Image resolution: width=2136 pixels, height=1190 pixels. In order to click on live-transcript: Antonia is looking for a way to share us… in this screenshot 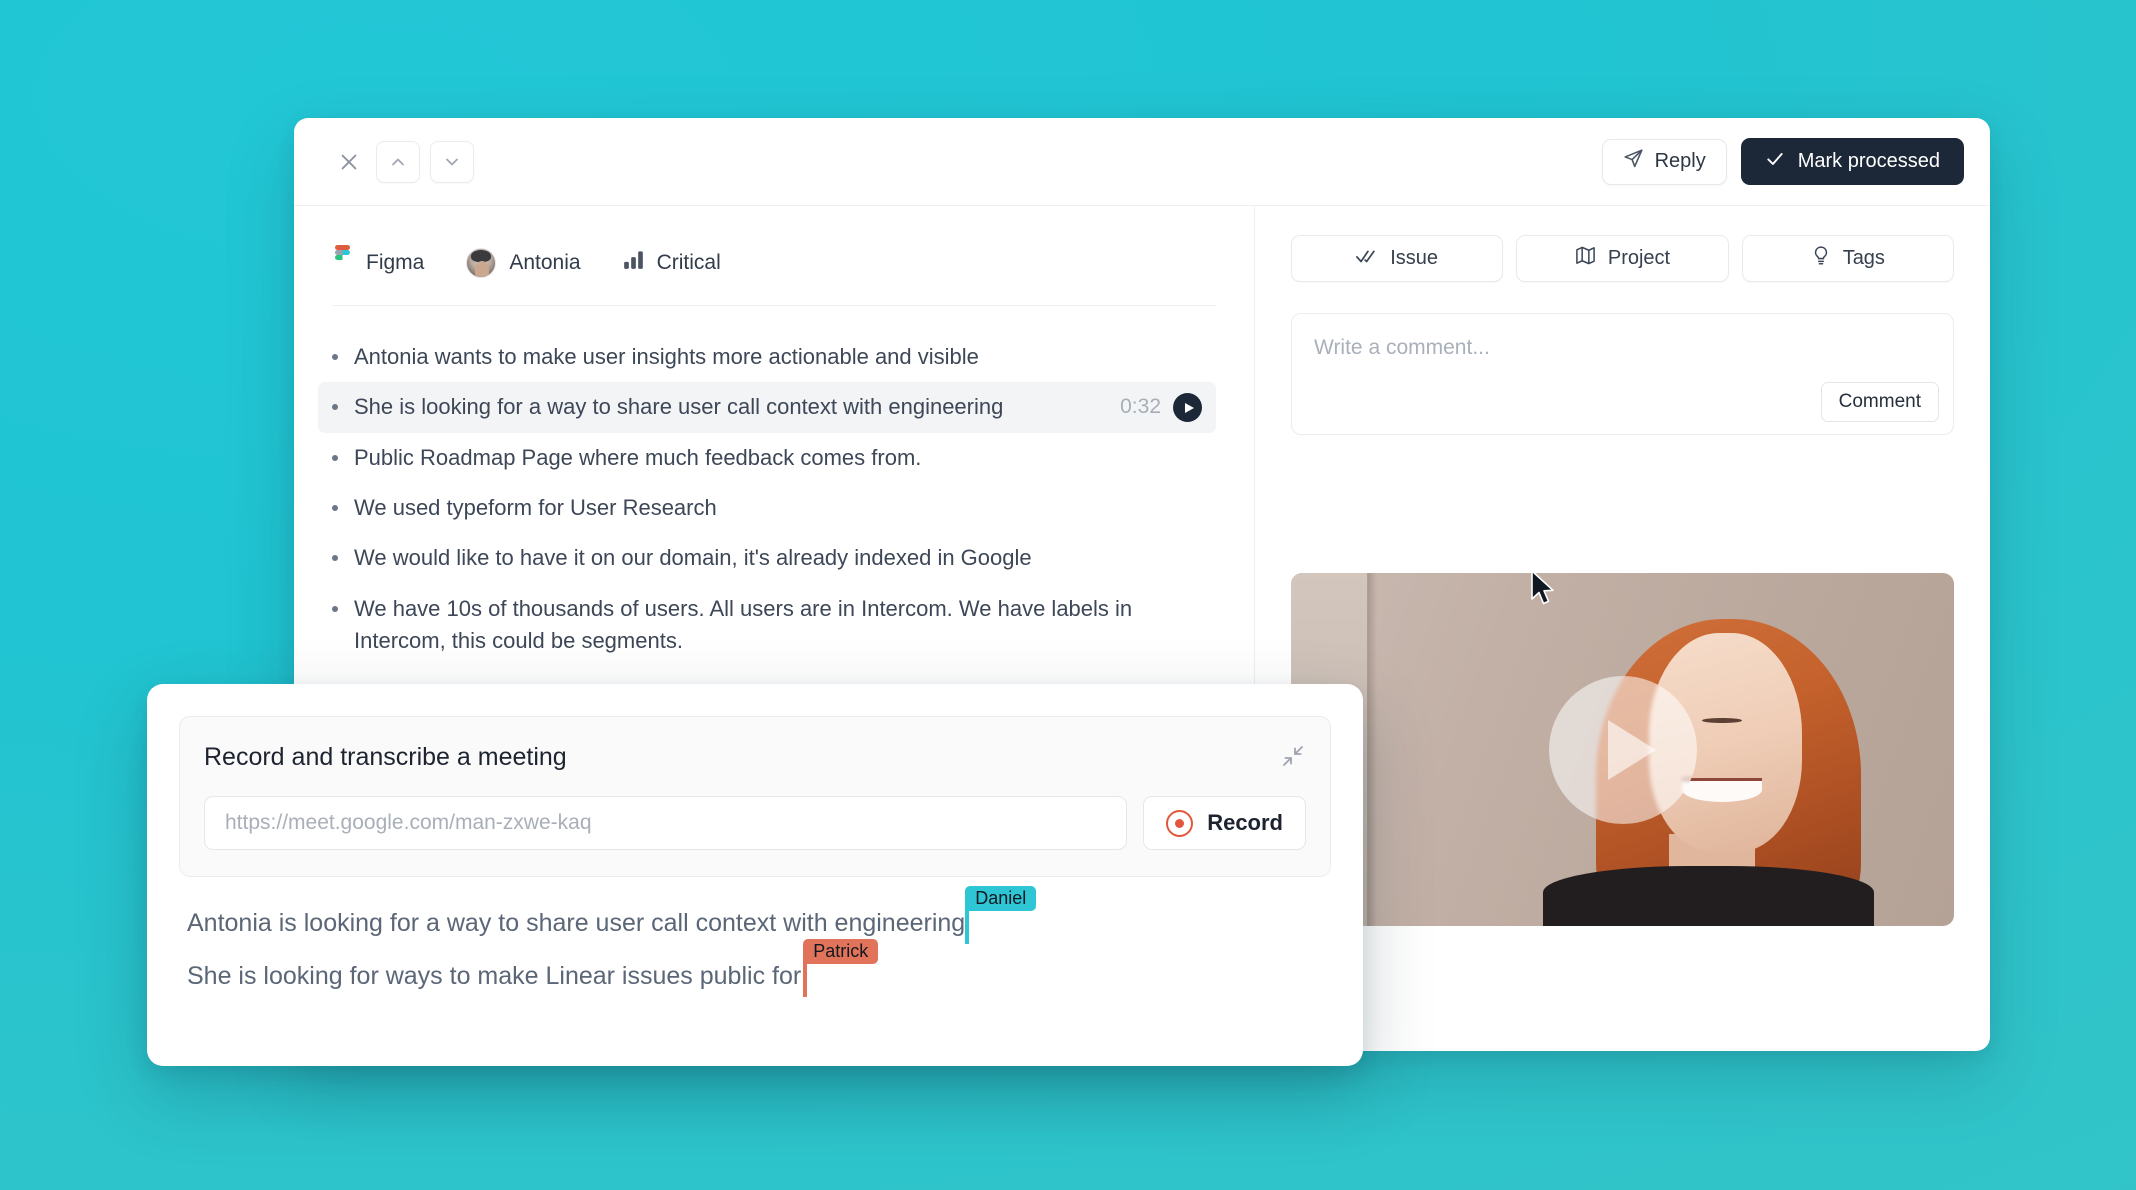, I will do `click(755, 951)`.